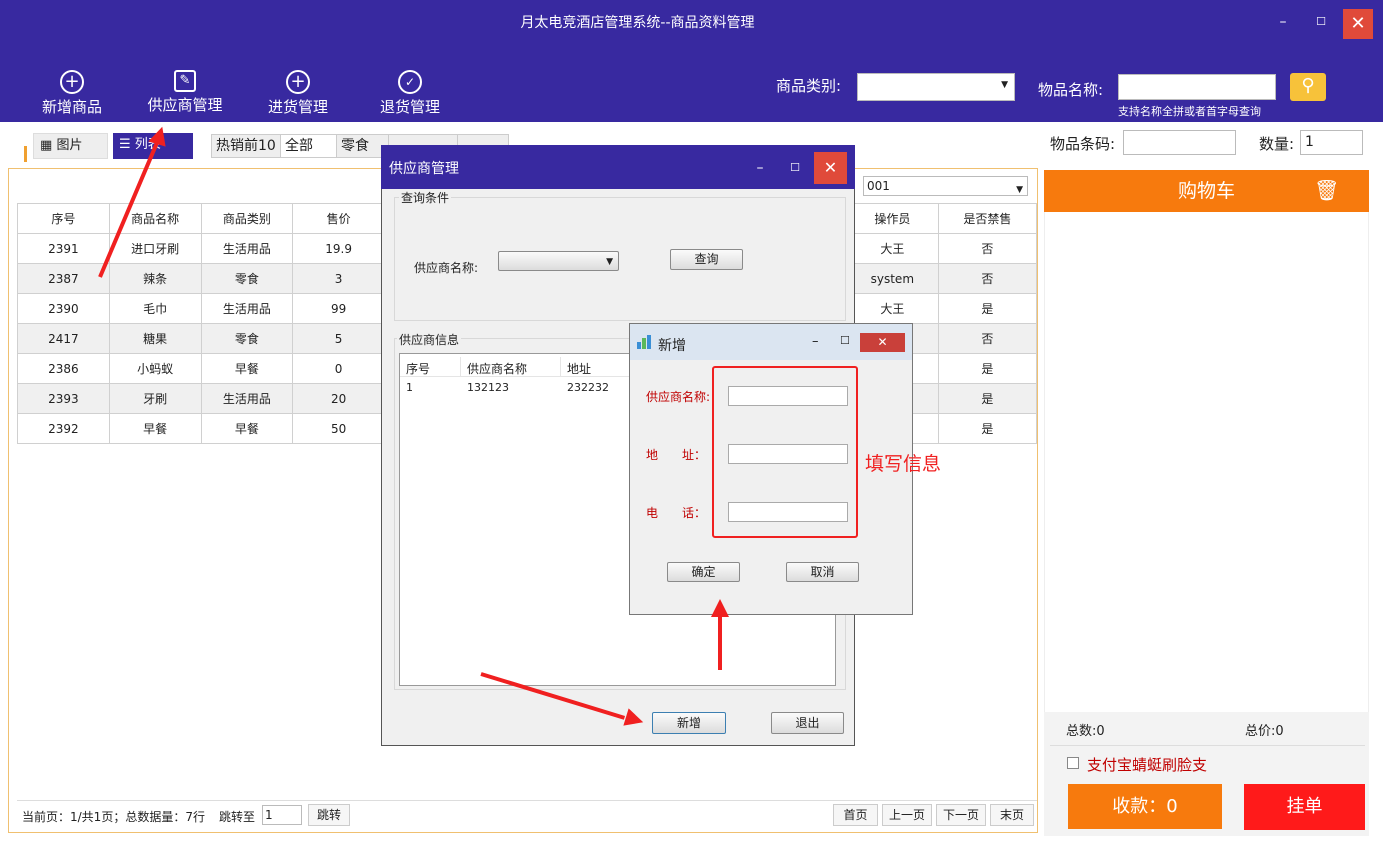  What do you see at coordinates (247, 218) in the screenshot?
I see `column-header: 商品类别` at bounding box center [247, 218].